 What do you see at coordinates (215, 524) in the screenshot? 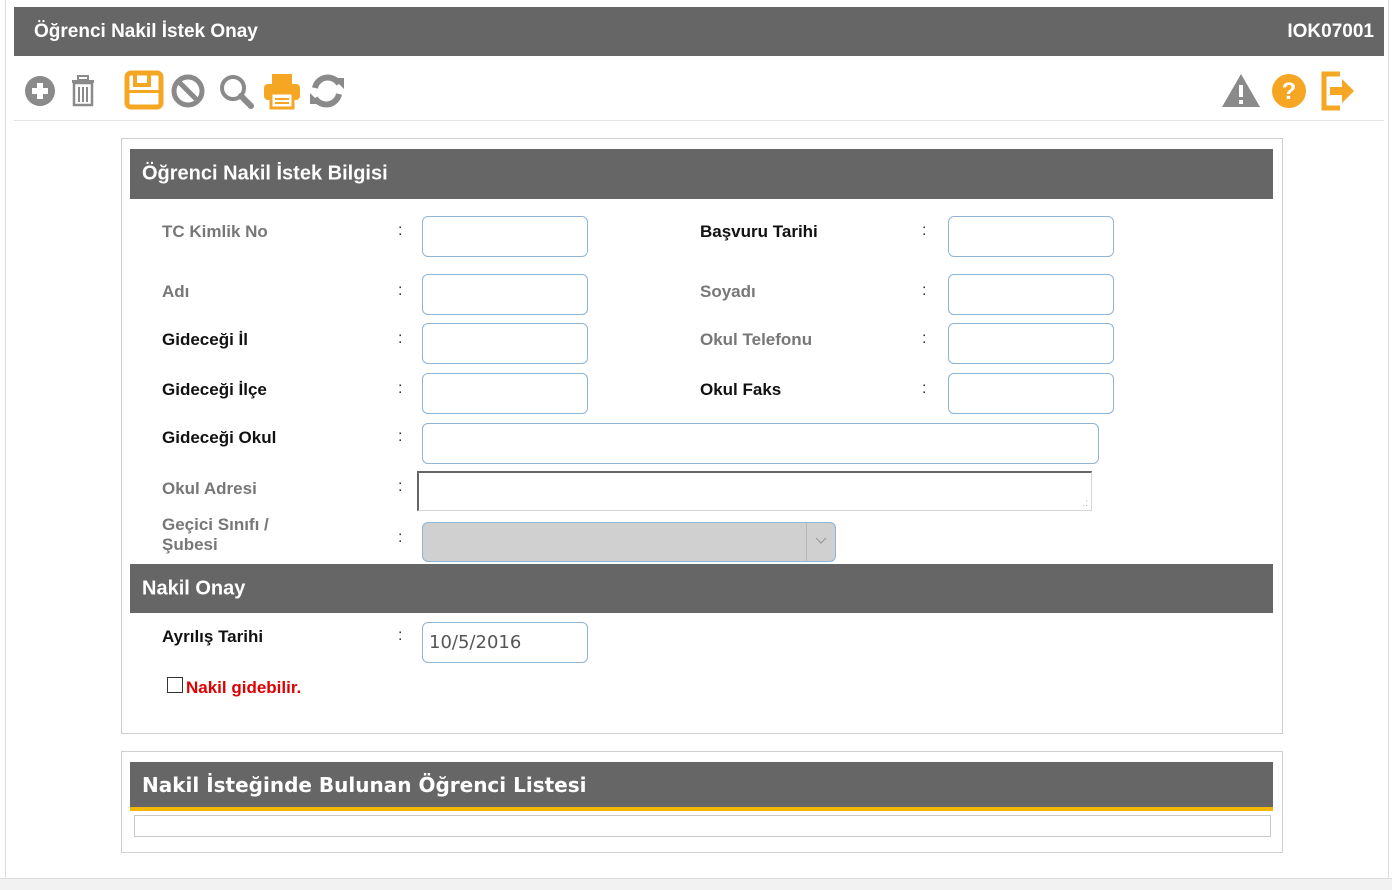
I see `temp-class-label-line1: Geçici Sınıfı /` at bounding box center [215, 524].